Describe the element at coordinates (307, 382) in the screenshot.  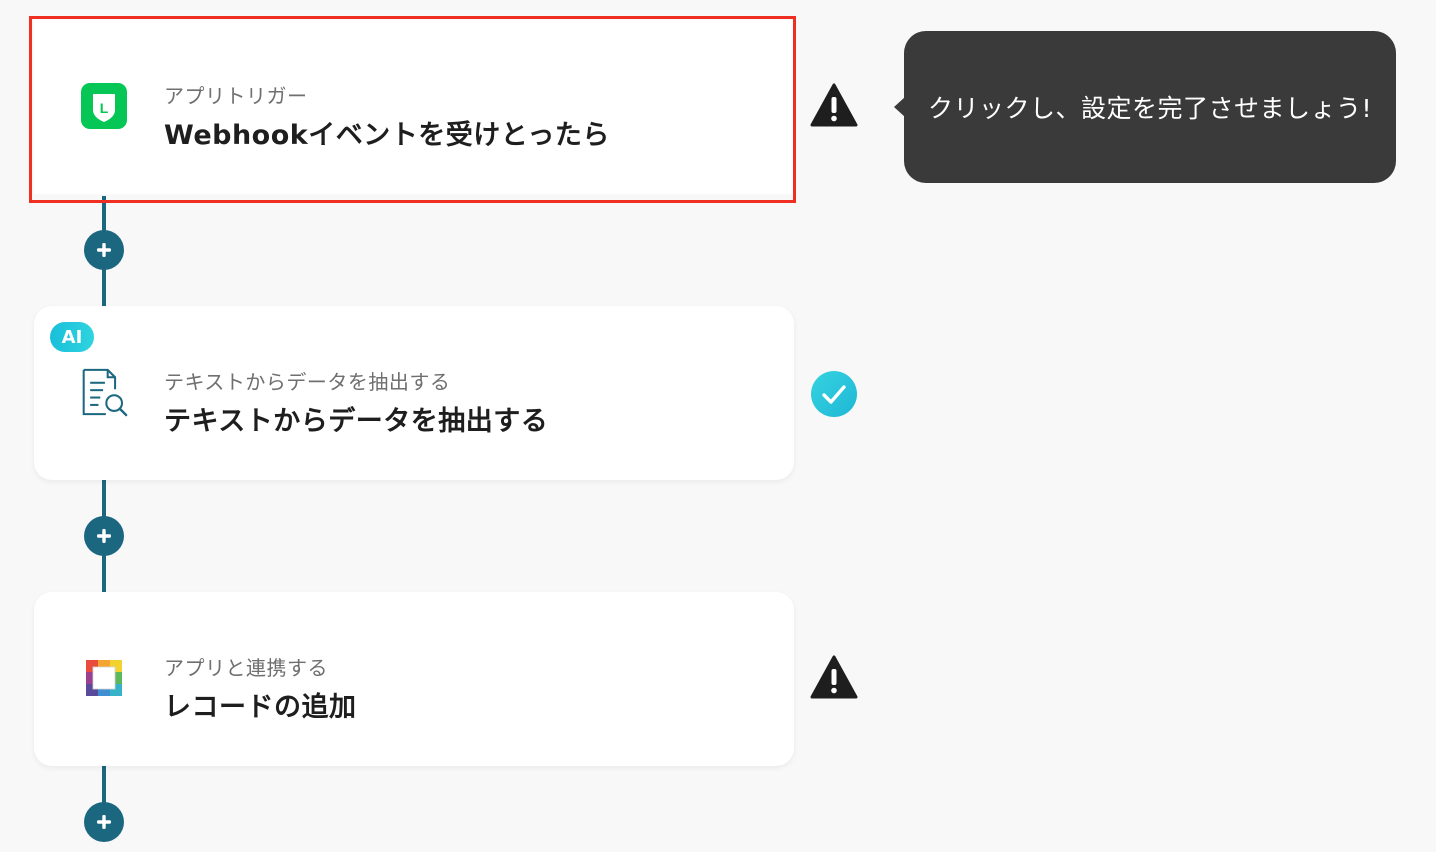
I see `step-subtitle: テキストからデータを抽出する` at that location.